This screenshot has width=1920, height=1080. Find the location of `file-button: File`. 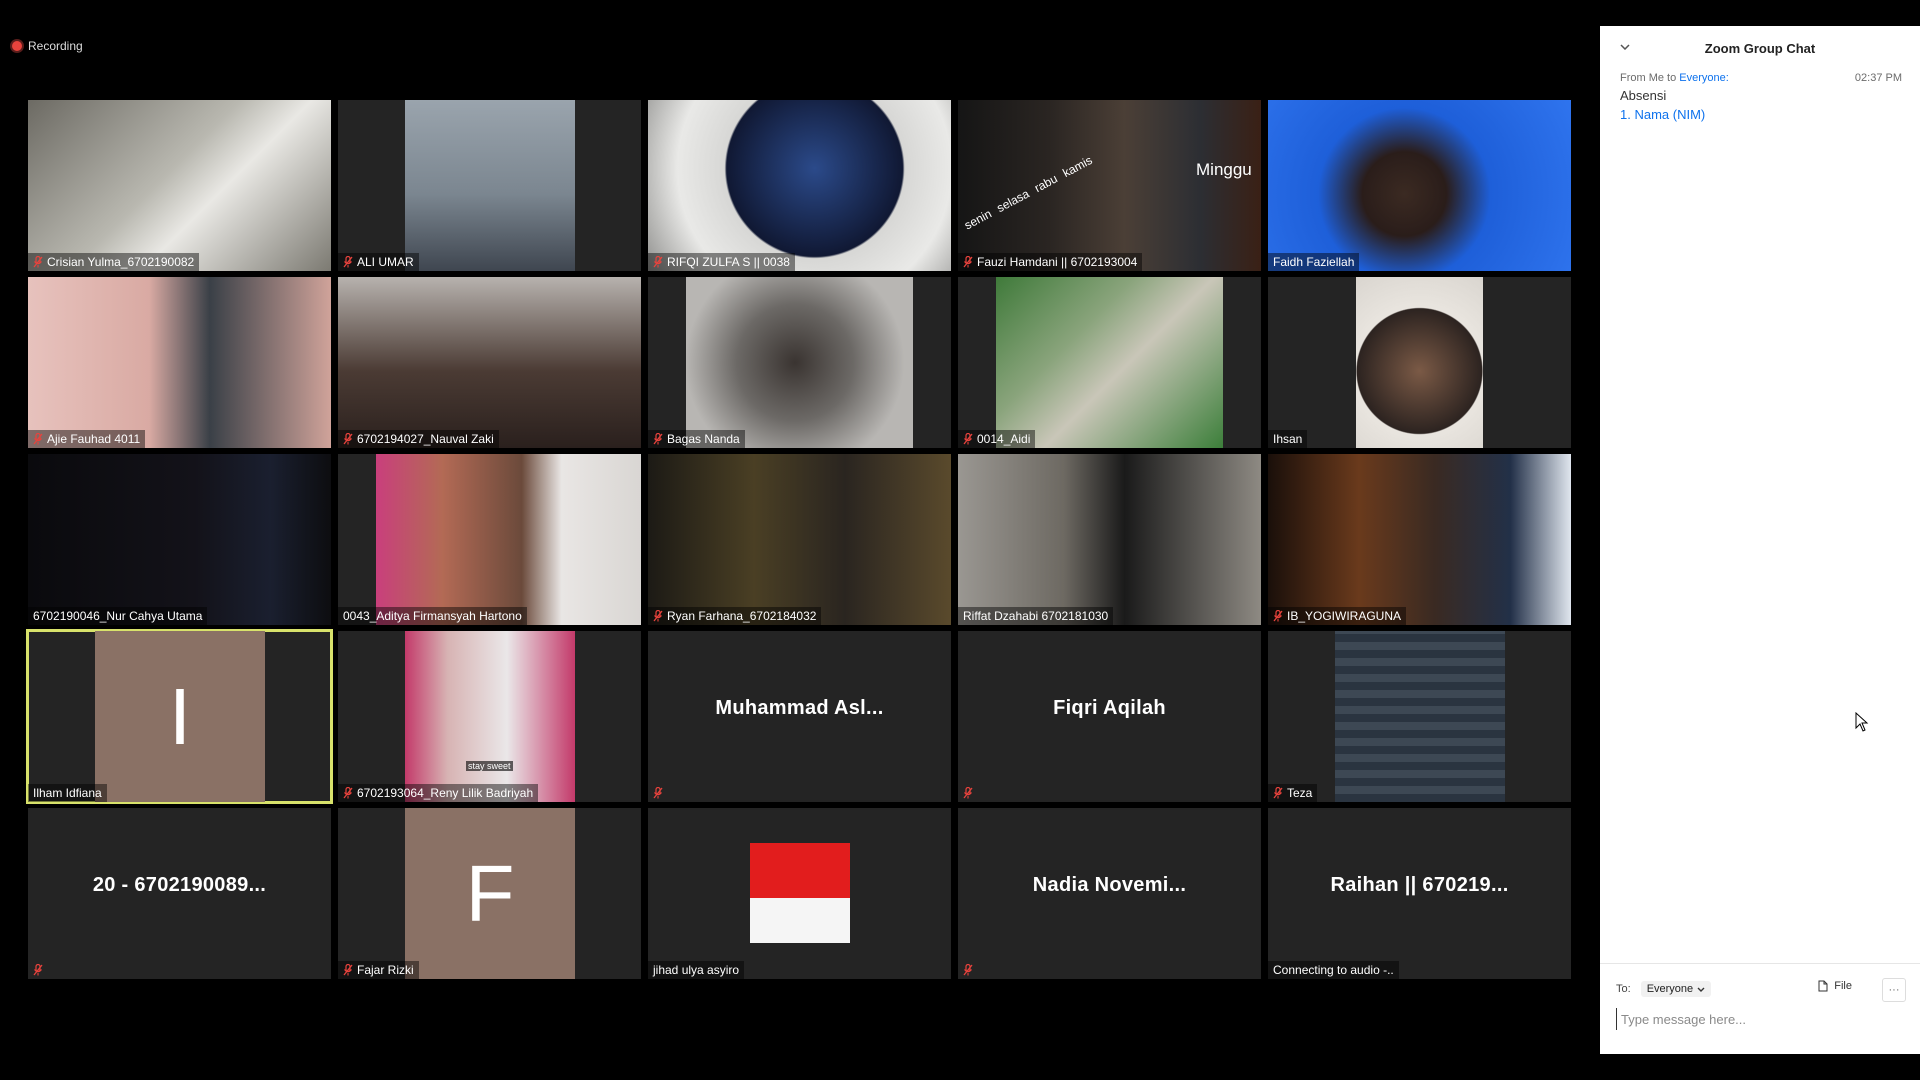

file-button: File is located at coordinates (1835, 986).